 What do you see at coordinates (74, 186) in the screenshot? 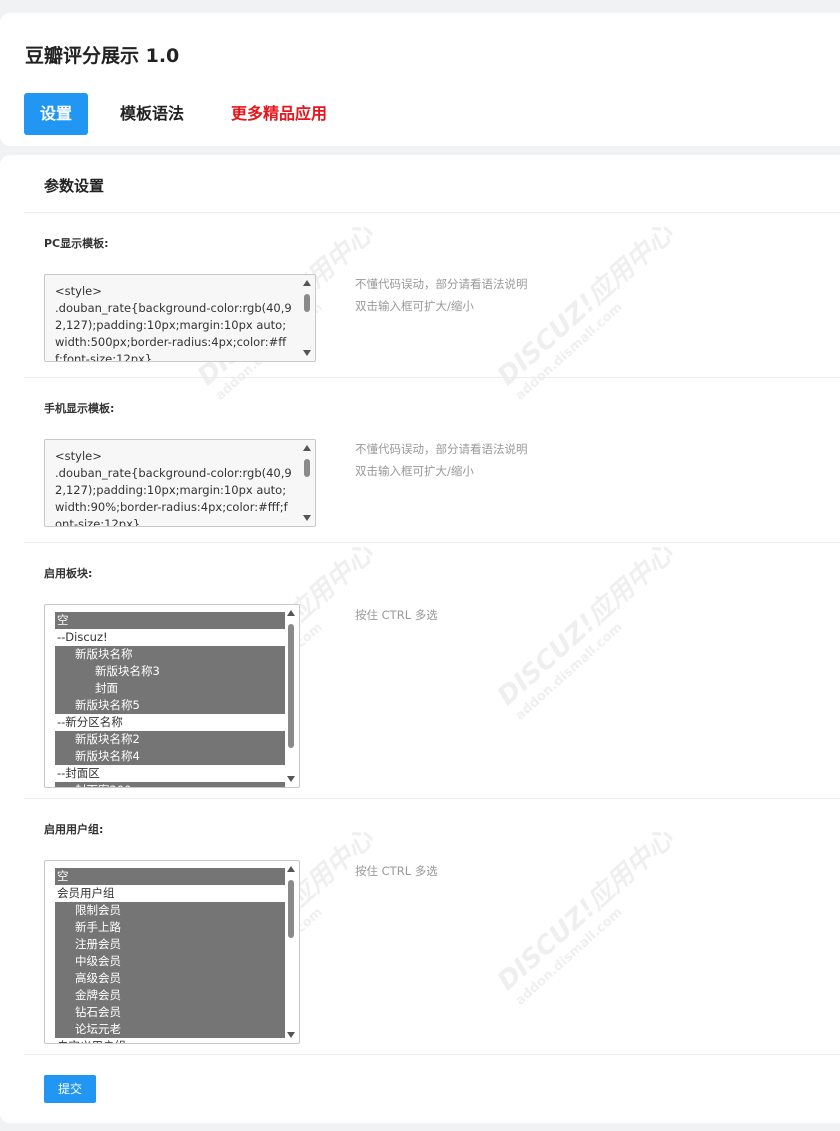
I see `section-title: 参数设置` at bounding box center [74, 186].